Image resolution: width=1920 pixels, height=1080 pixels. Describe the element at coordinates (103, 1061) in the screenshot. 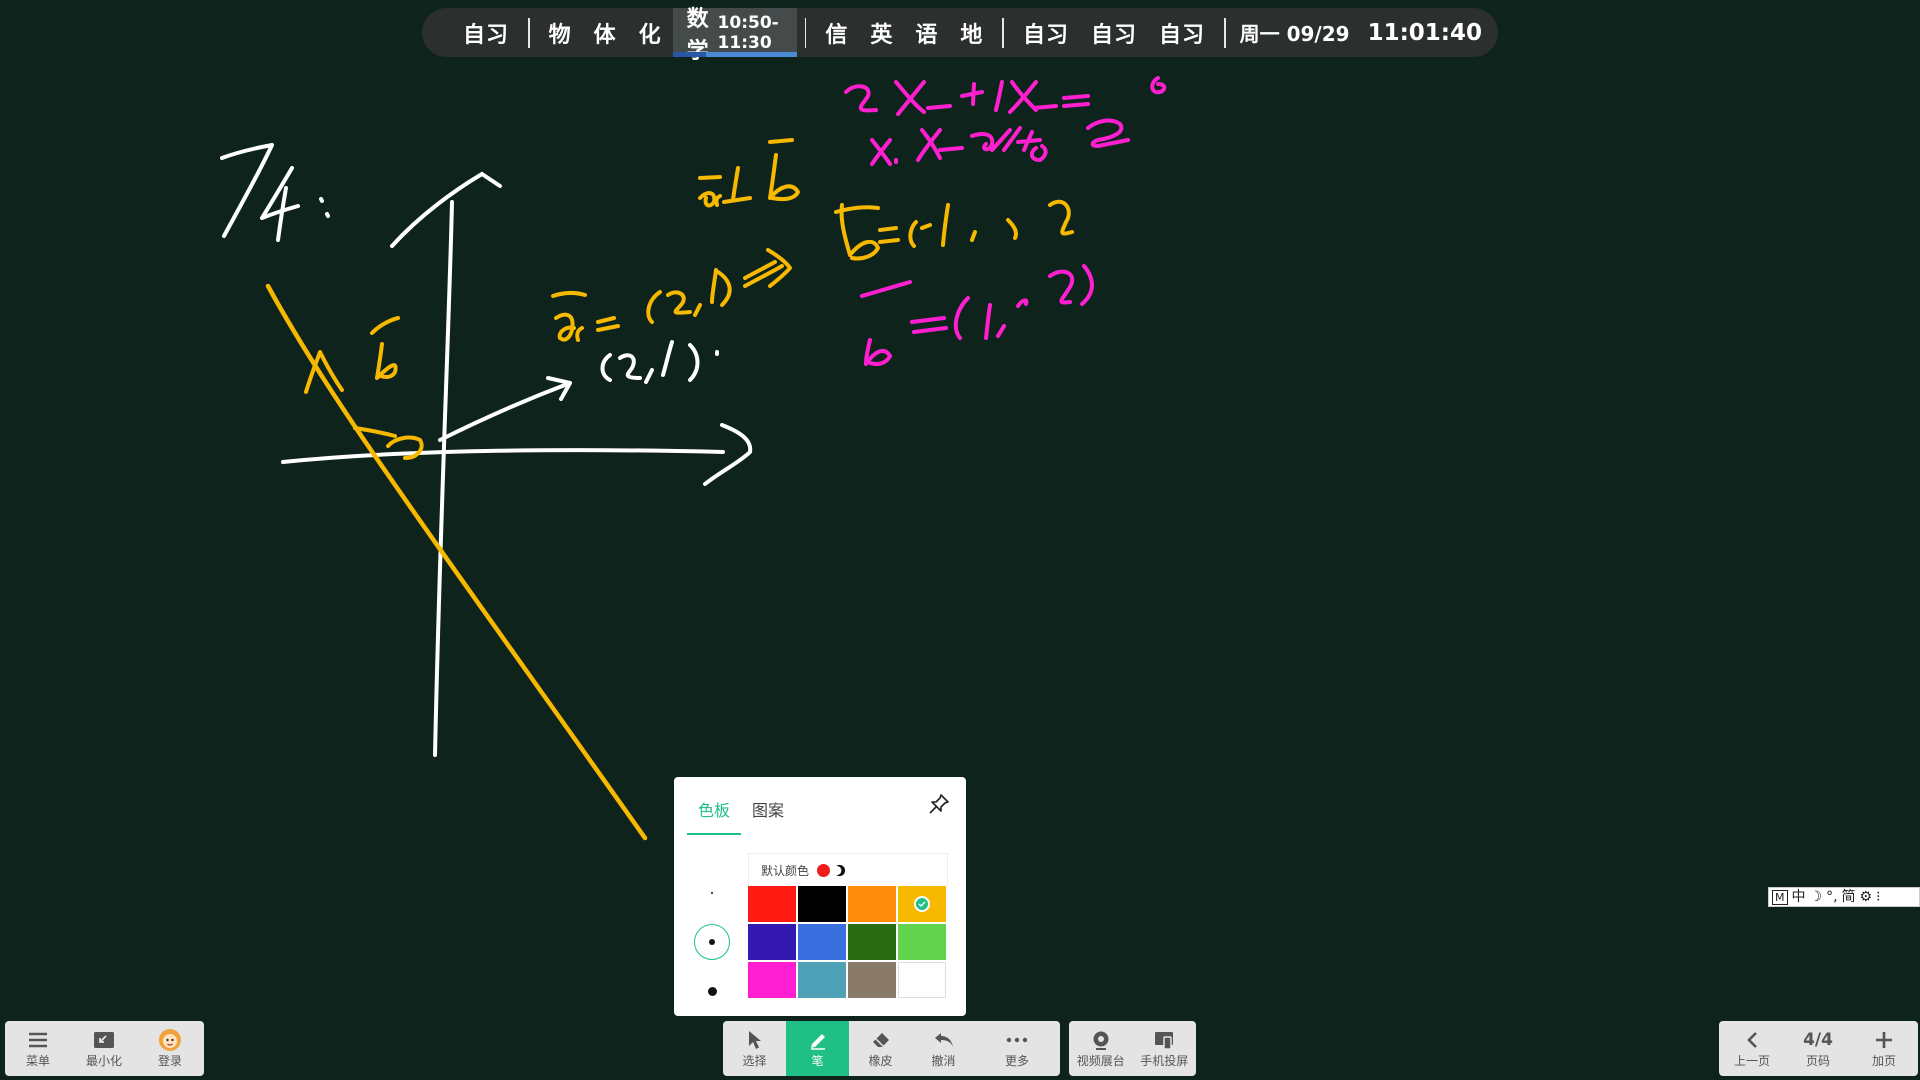

I see `minimize-label: 最小化` at that location.